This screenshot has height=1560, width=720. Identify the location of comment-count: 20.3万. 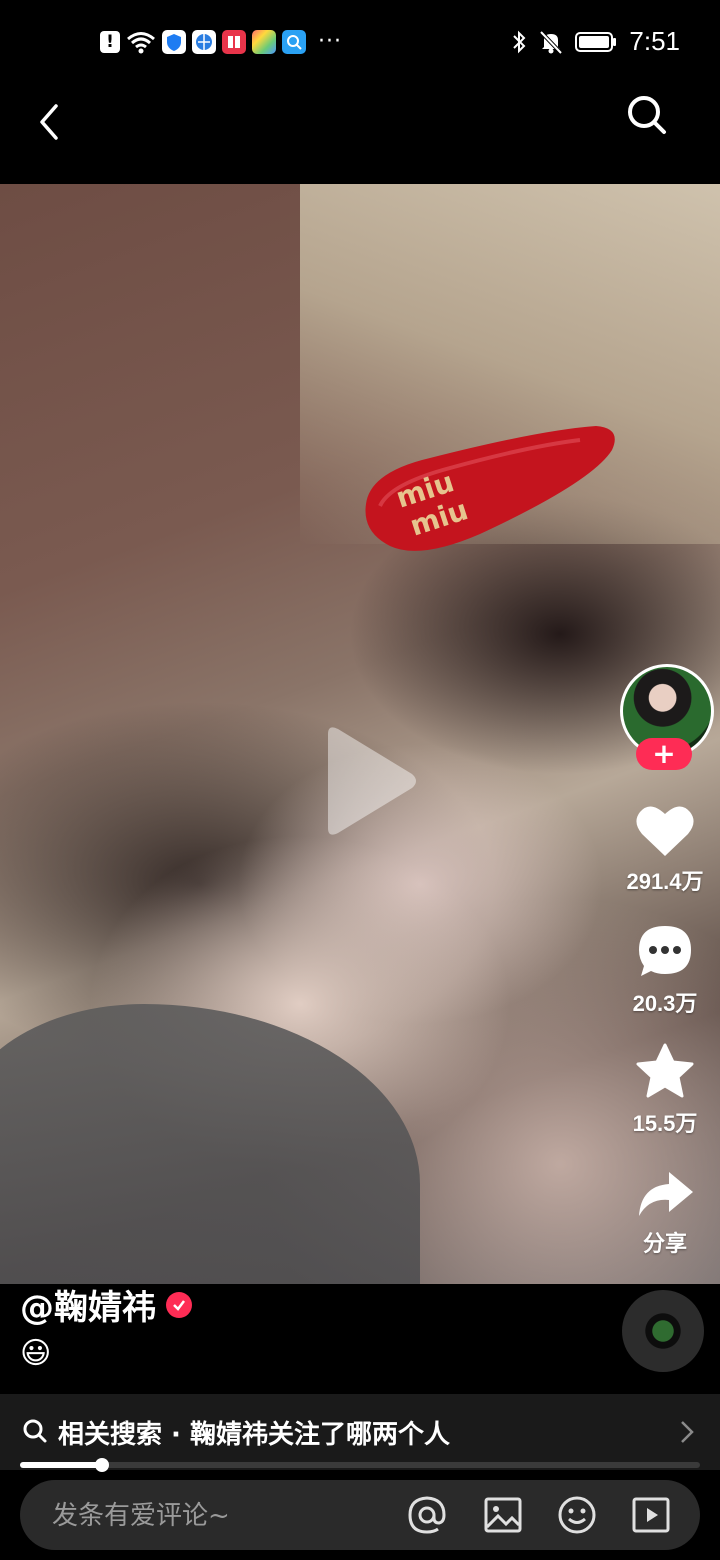
(665, 1003).